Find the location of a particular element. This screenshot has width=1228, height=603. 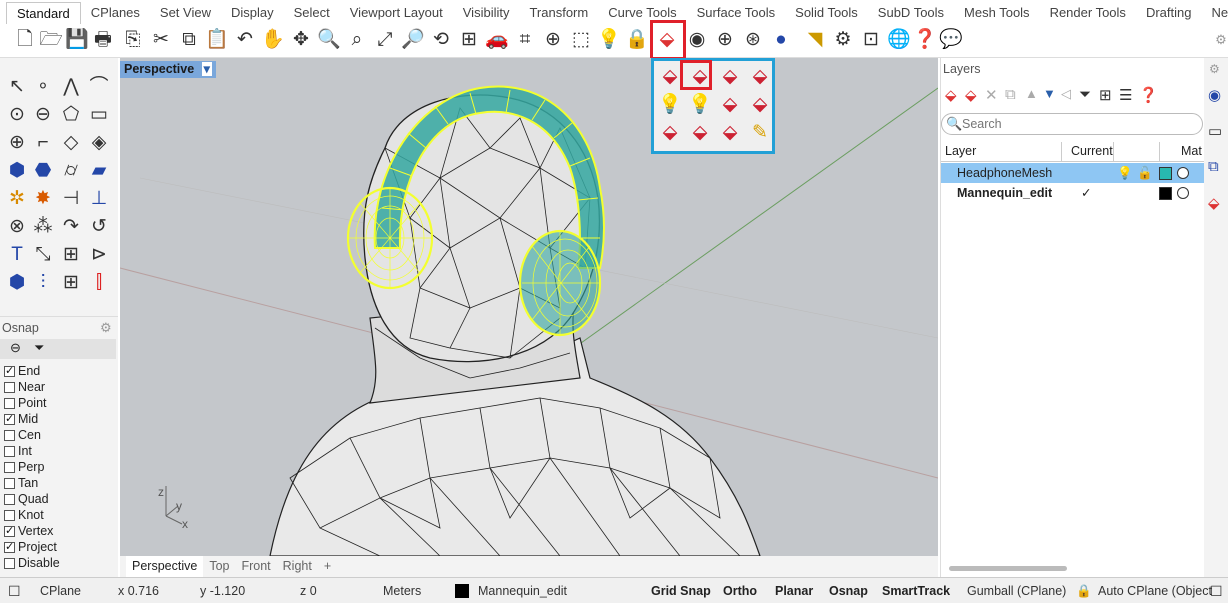

print-icon: 🖶 is located at coordinates (103, 40).